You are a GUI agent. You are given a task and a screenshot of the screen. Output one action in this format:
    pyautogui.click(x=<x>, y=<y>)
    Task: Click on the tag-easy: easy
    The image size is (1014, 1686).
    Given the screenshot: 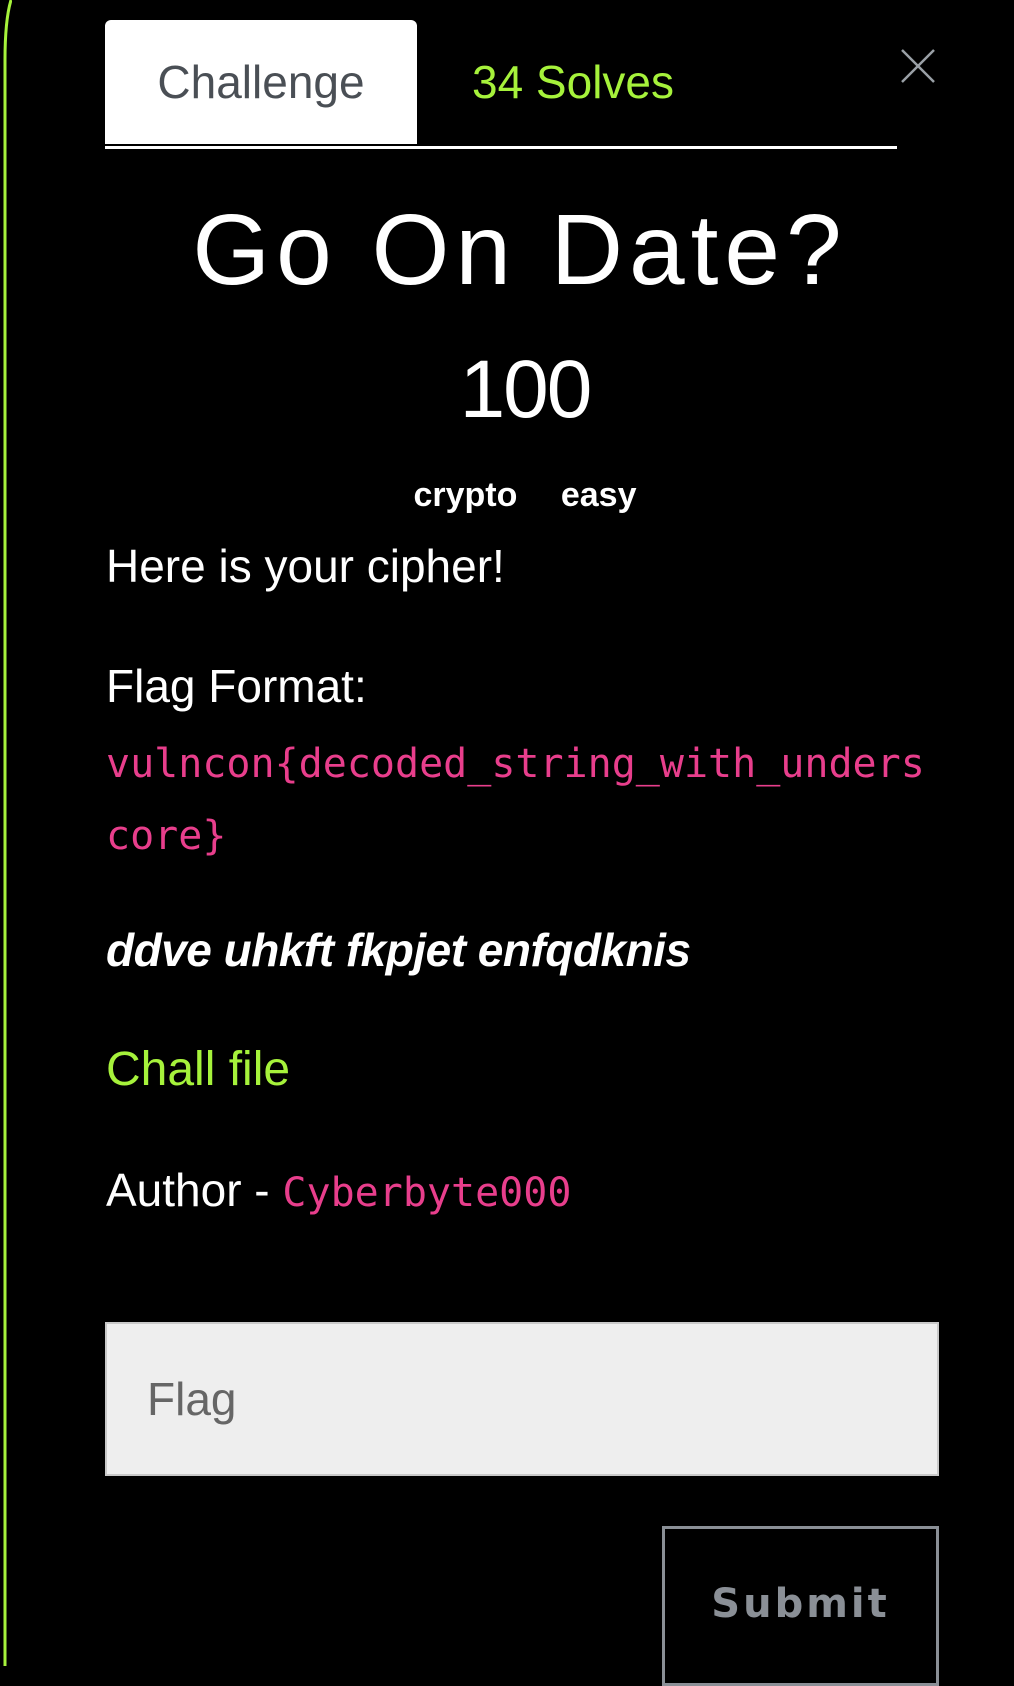 What is the action you would take?
    pyautogui.click(x=598, y=495)
    